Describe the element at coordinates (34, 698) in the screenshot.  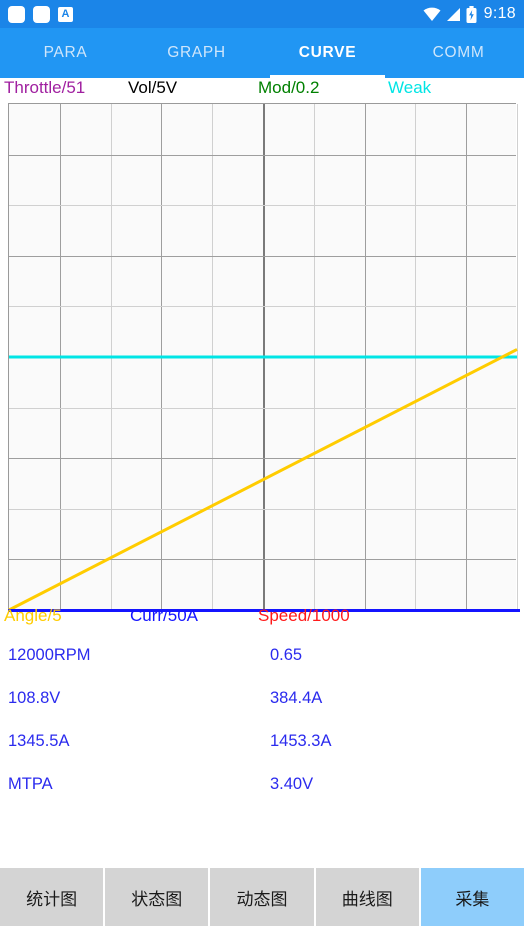
I see `readout-voltage: 108.8V` at that location.